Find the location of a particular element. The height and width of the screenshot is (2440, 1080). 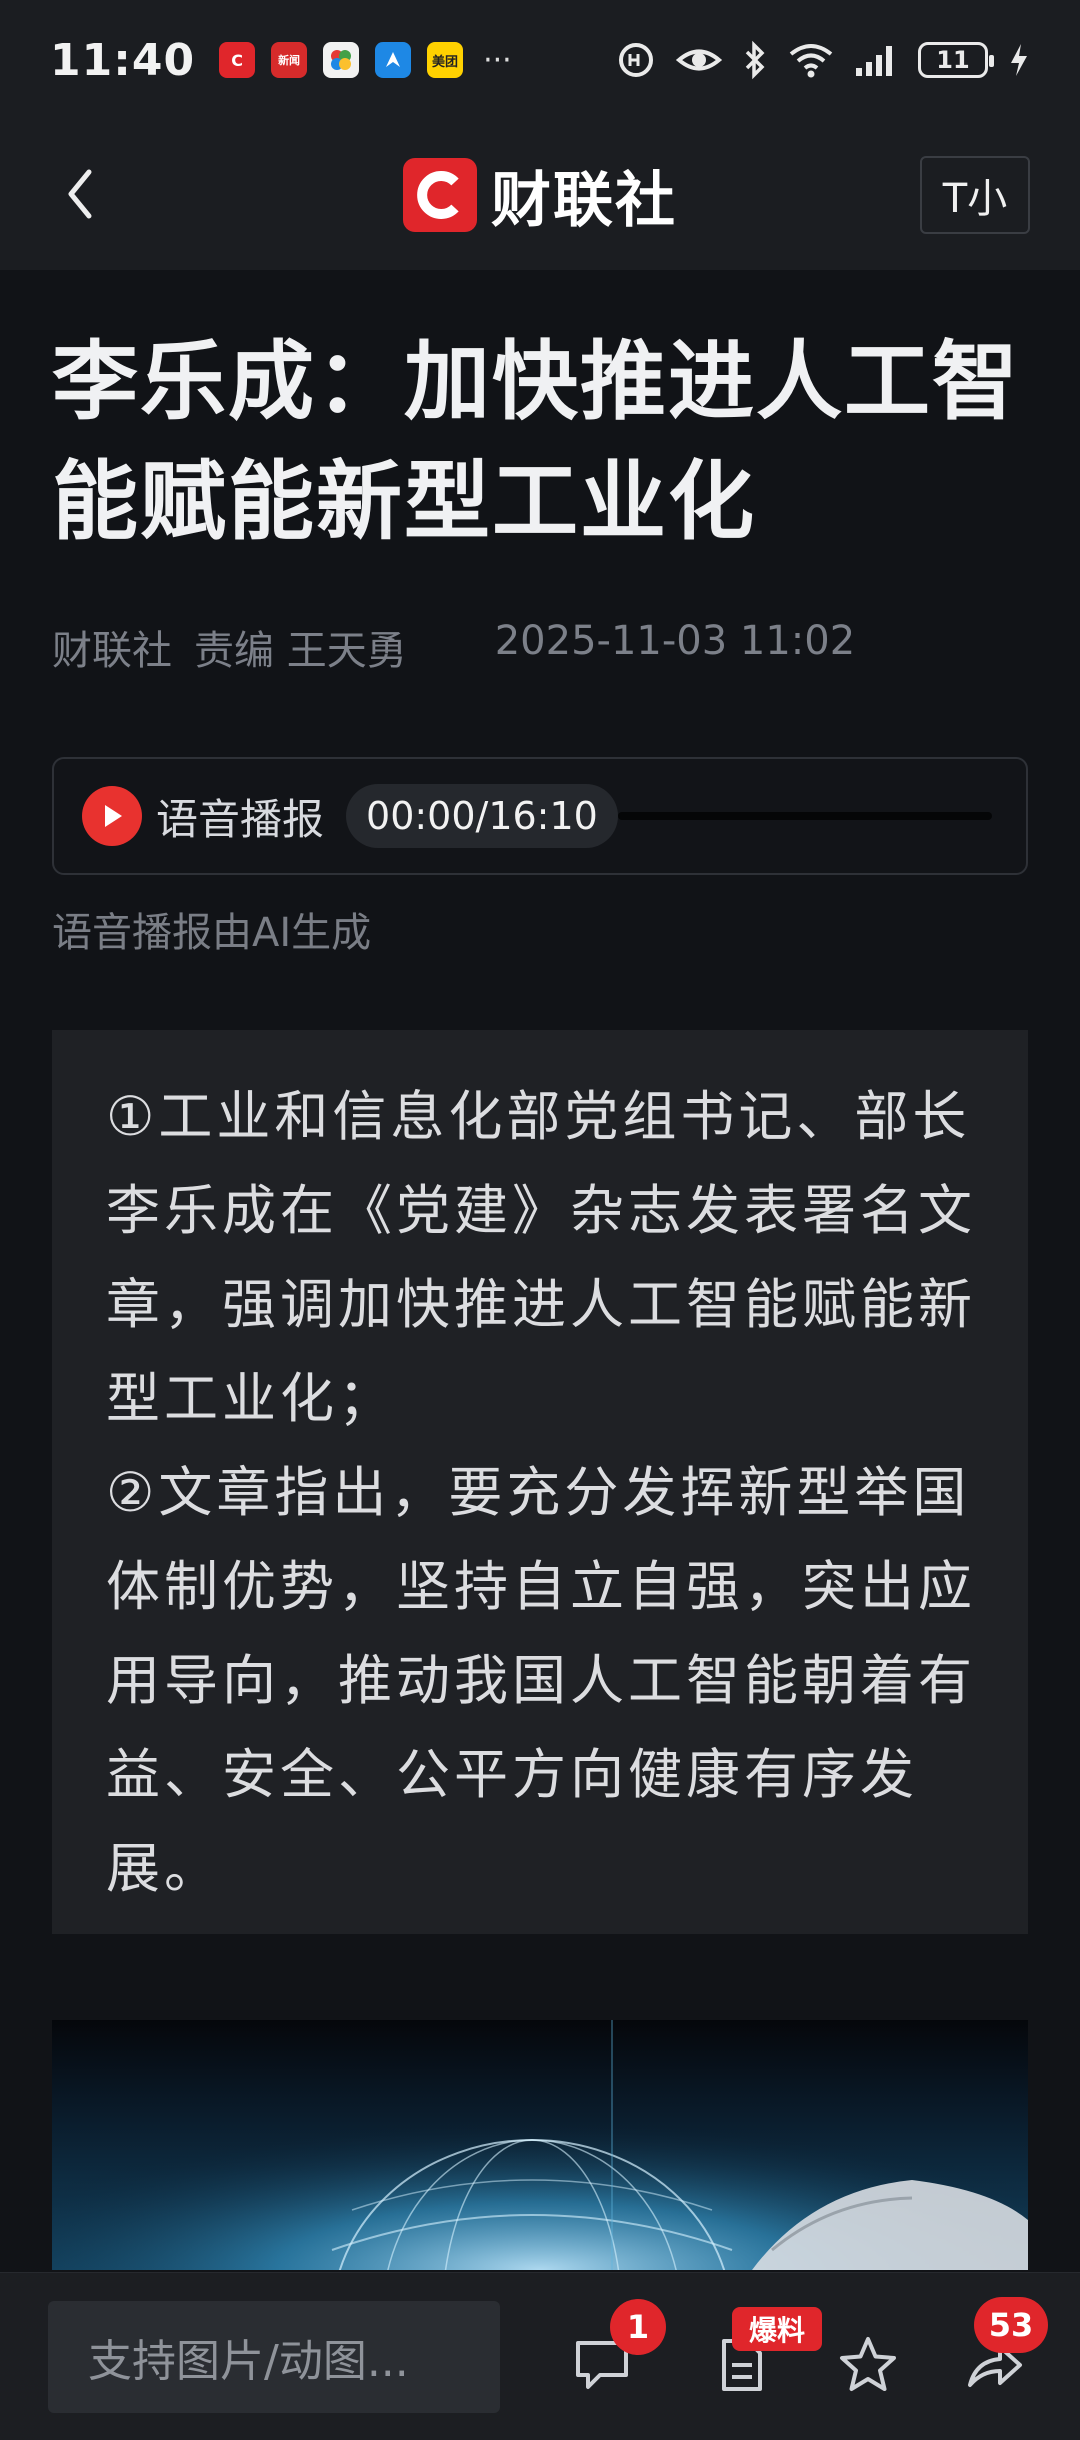

status-bar: 11:40 C 新闻 美团 ··· 11 is located at coordinates (540, 60).